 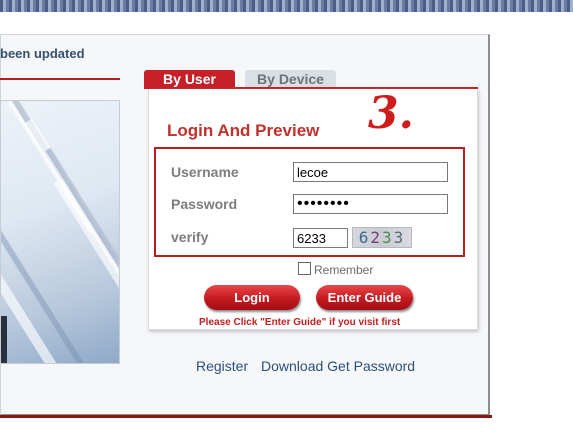 I want to click on username-label: Username, so click(x=205, y=172).